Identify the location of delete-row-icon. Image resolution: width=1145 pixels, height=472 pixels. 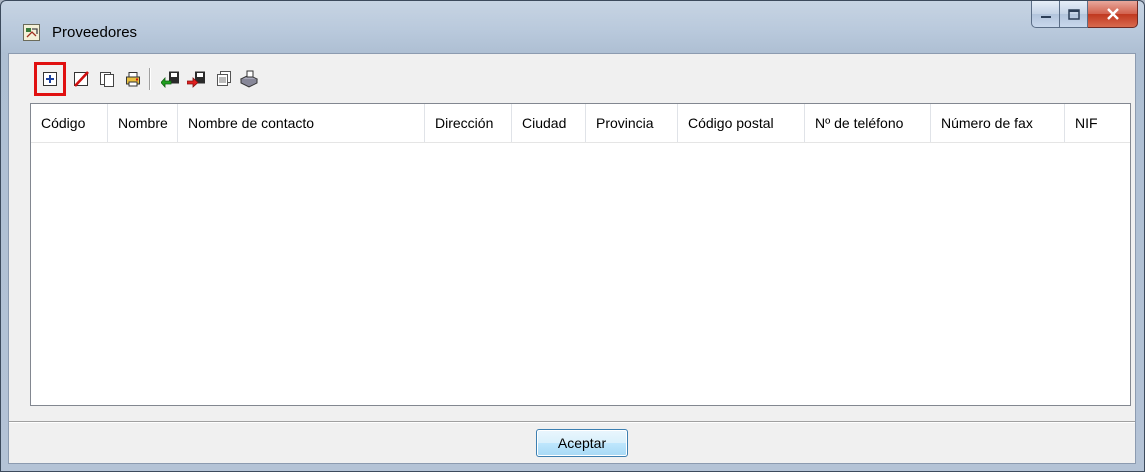
(81, 79).